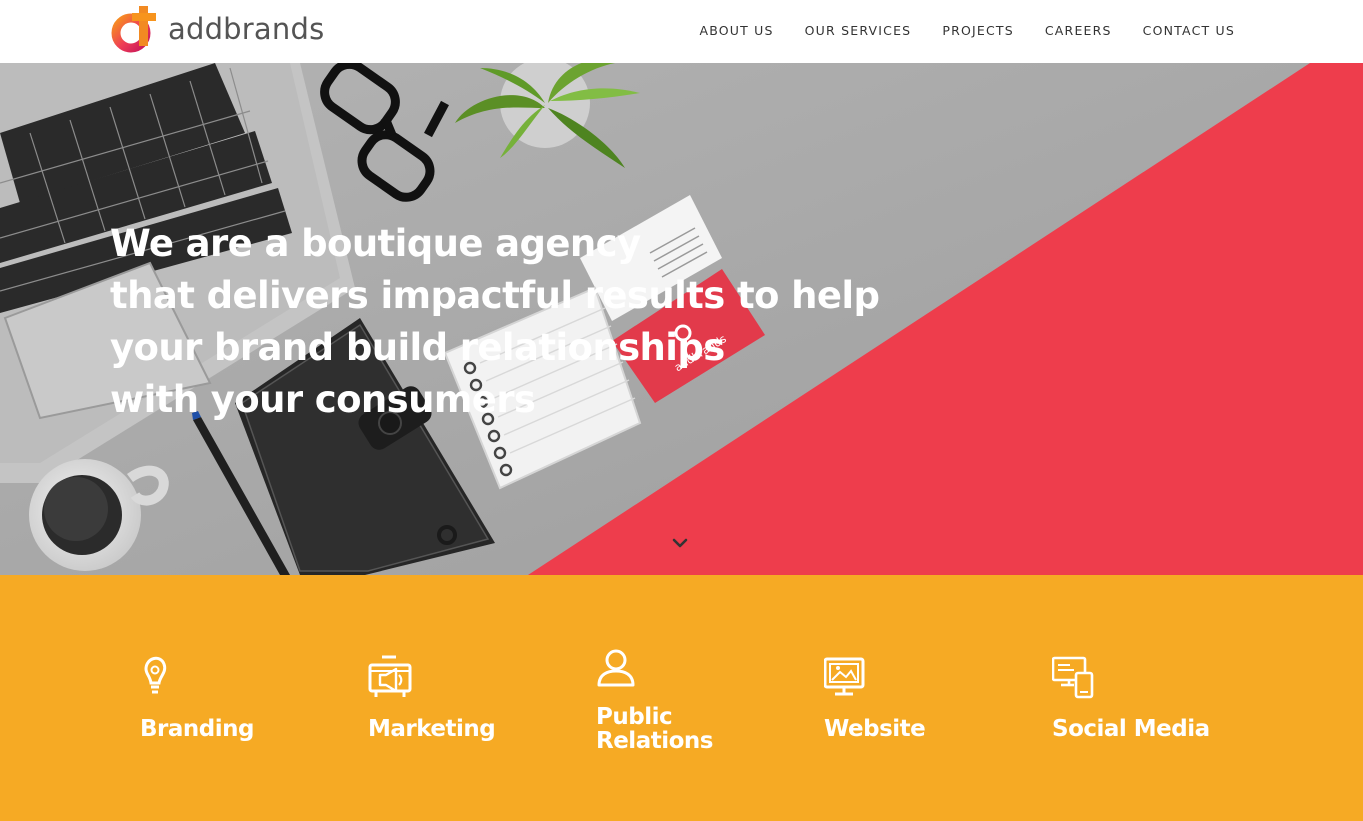  Describe the element at coordinates (1073, 677) in the screenshot. I see `devices-icon` at that location.